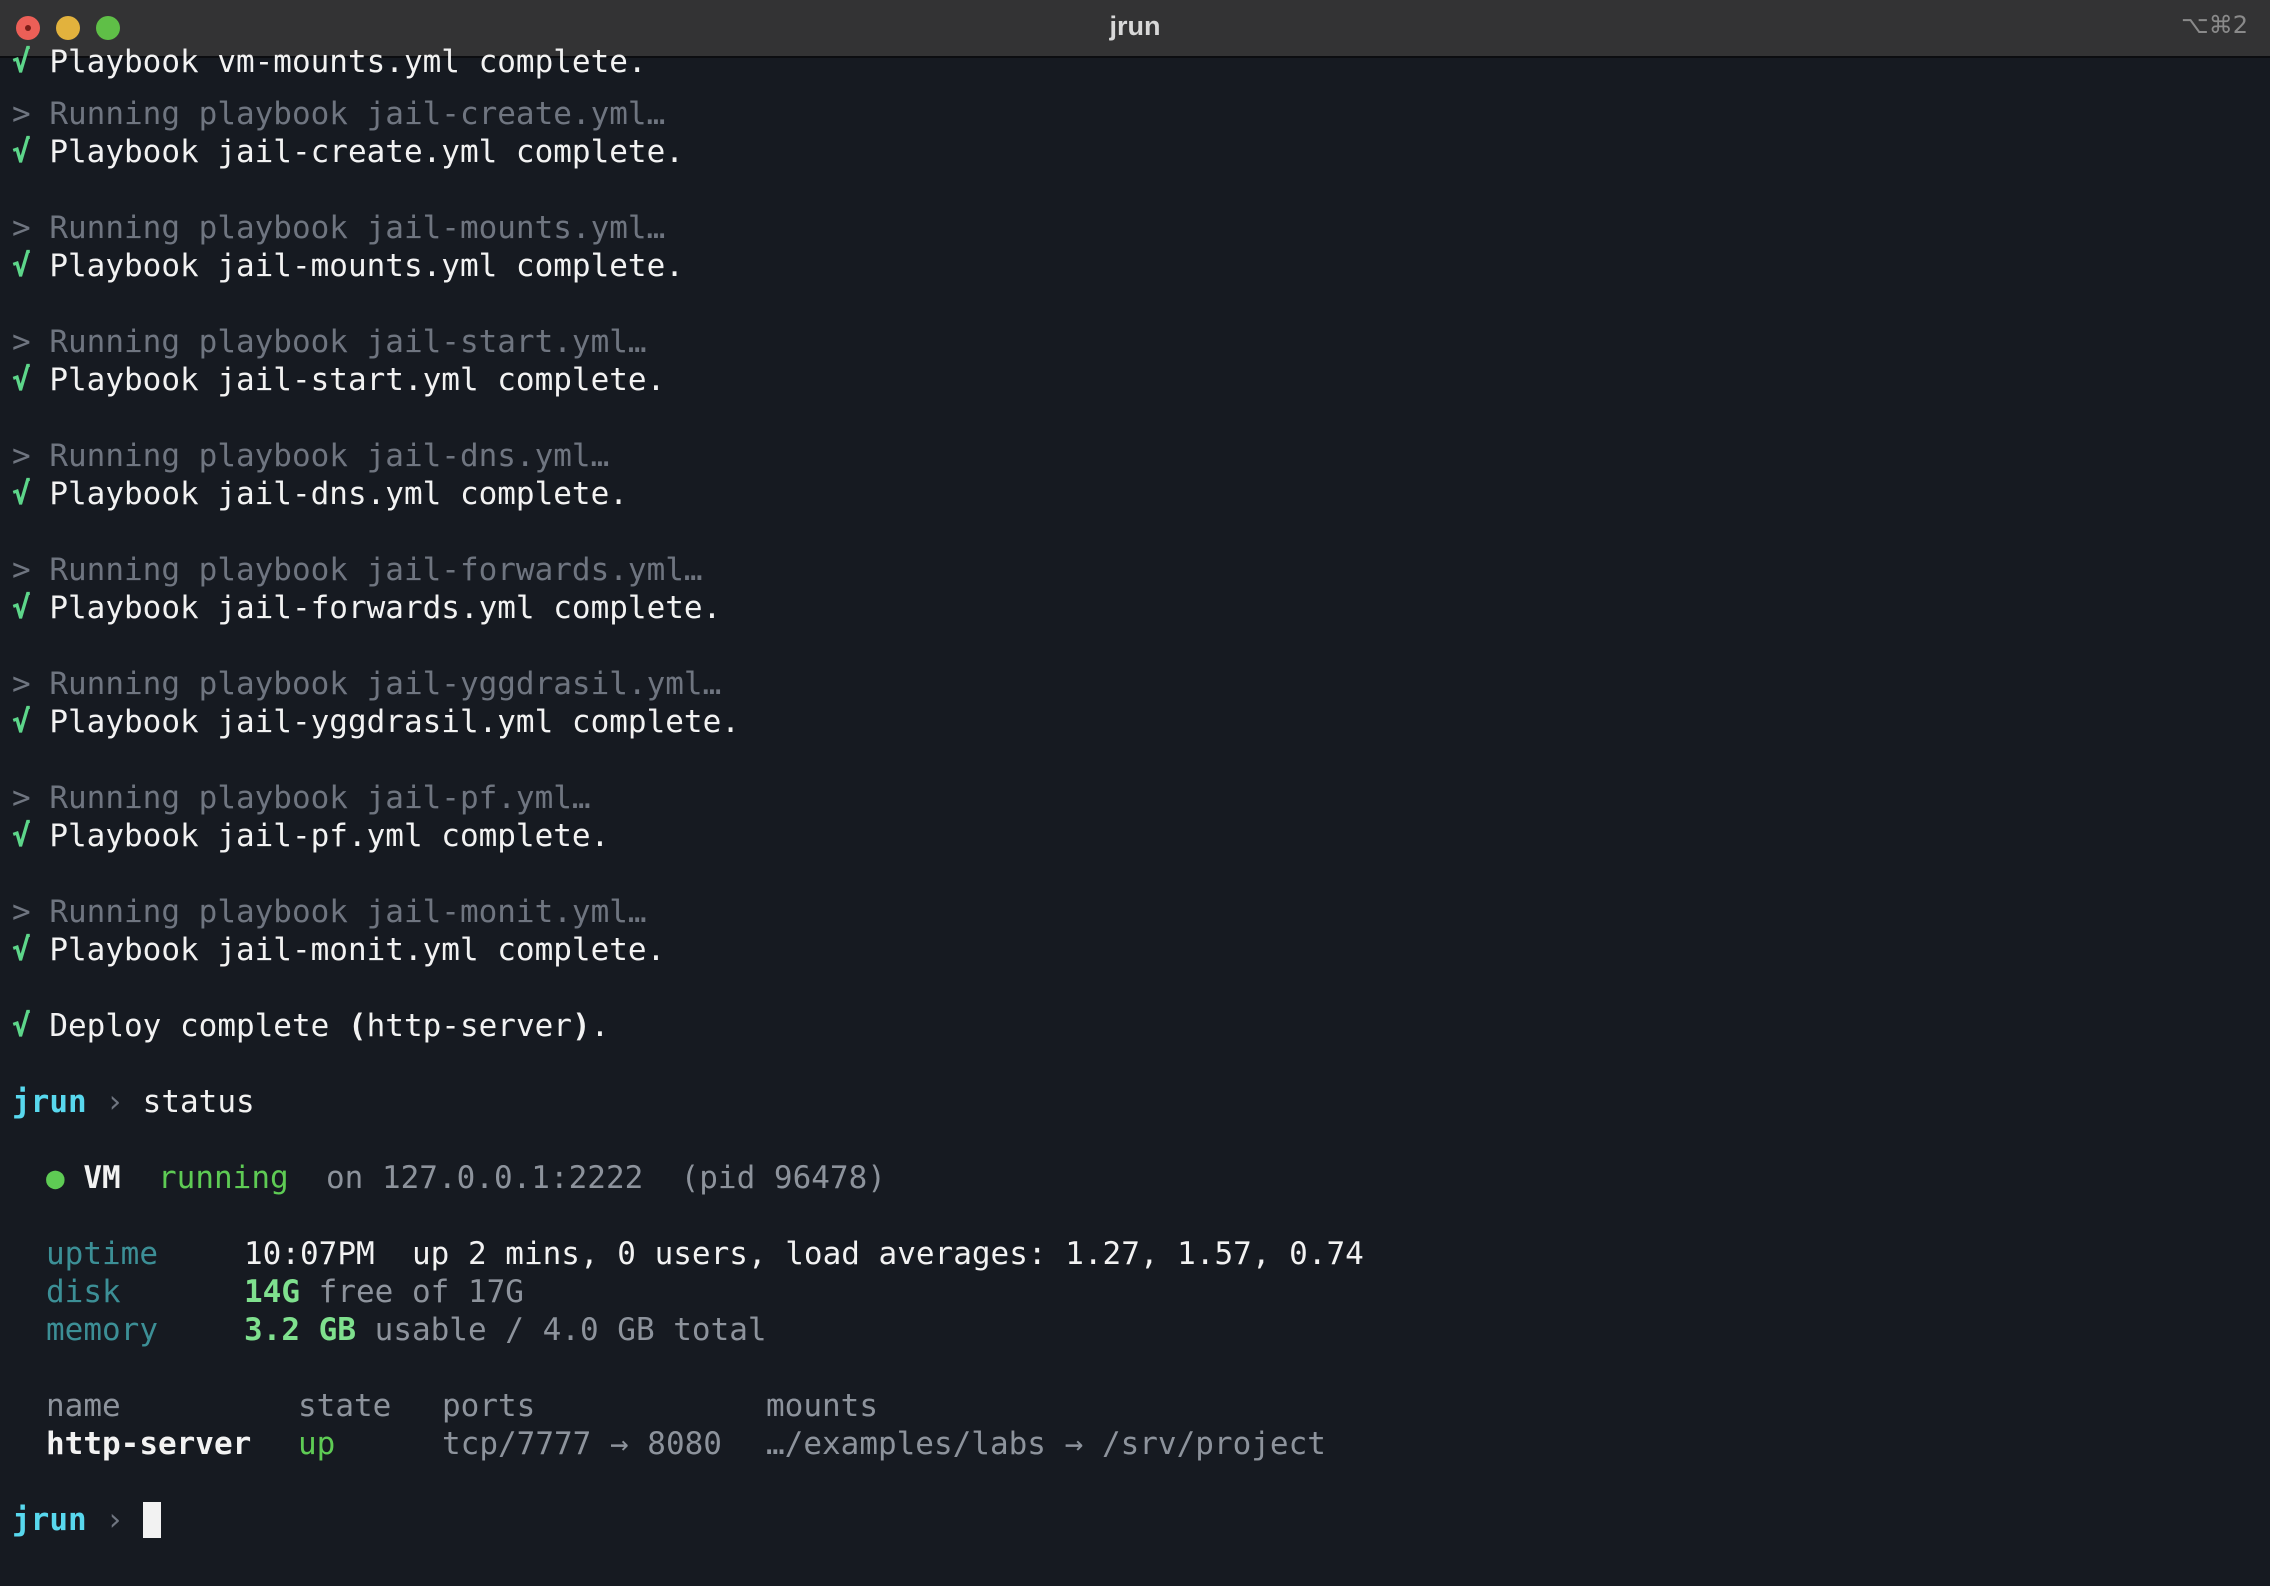  What do you see at coordinates (272, 1292) in the screenshot?
I see `disk-free-value: 14G` at bounding box center [272, 1292].